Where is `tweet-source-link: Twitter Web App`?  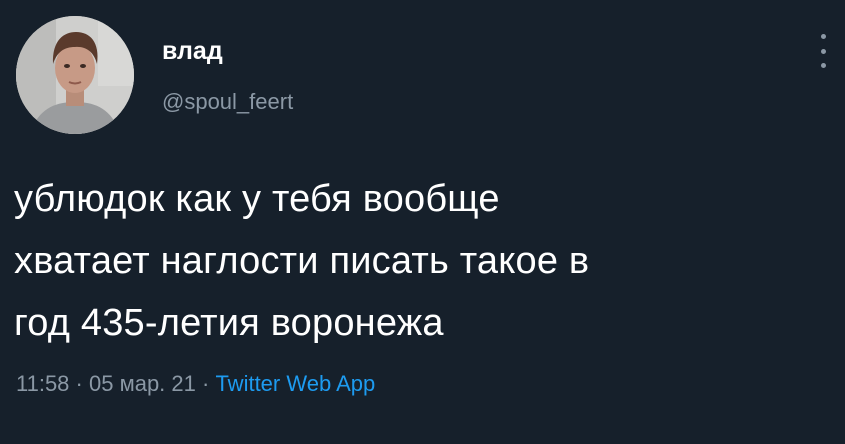 tweet-source-link: Twitter Web App is located at coordinates (295, 383).